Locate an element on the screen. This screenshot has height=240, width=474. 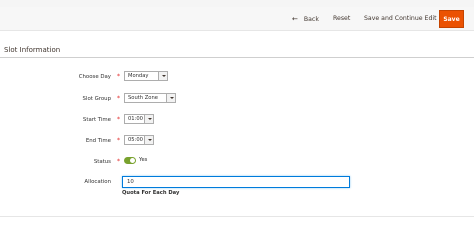
slot-group-value: South Zone is located at coordinates (143, 98).